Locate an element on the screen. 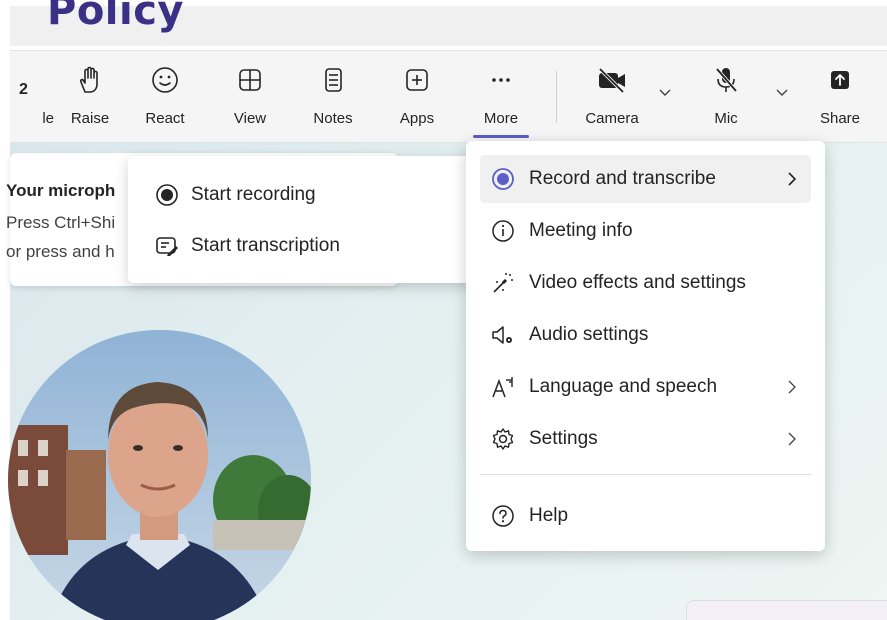 The width and height of the screenshot is (887, 620). toolbar-react-label: React is located at coordinates (165, 118).